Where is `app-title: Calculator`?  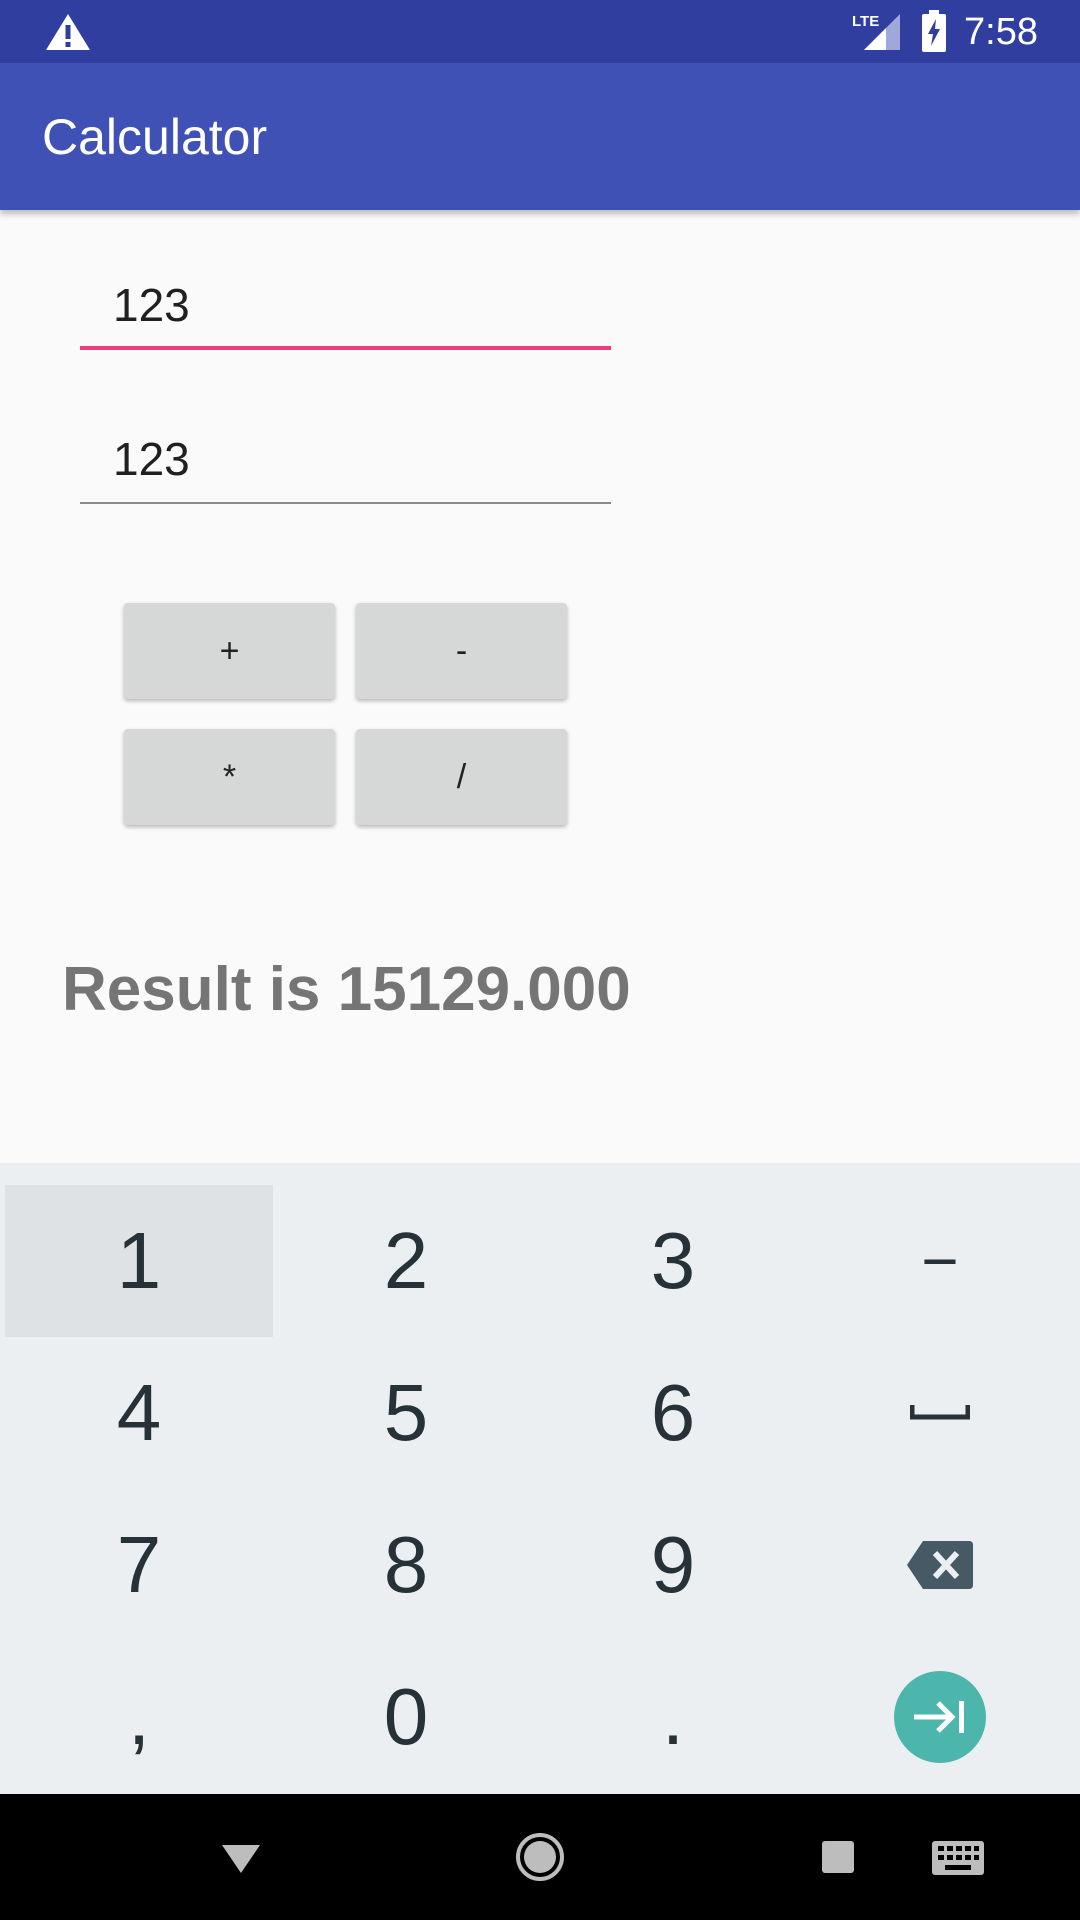
app-title: Calculator is located at coordinates (155, 137).